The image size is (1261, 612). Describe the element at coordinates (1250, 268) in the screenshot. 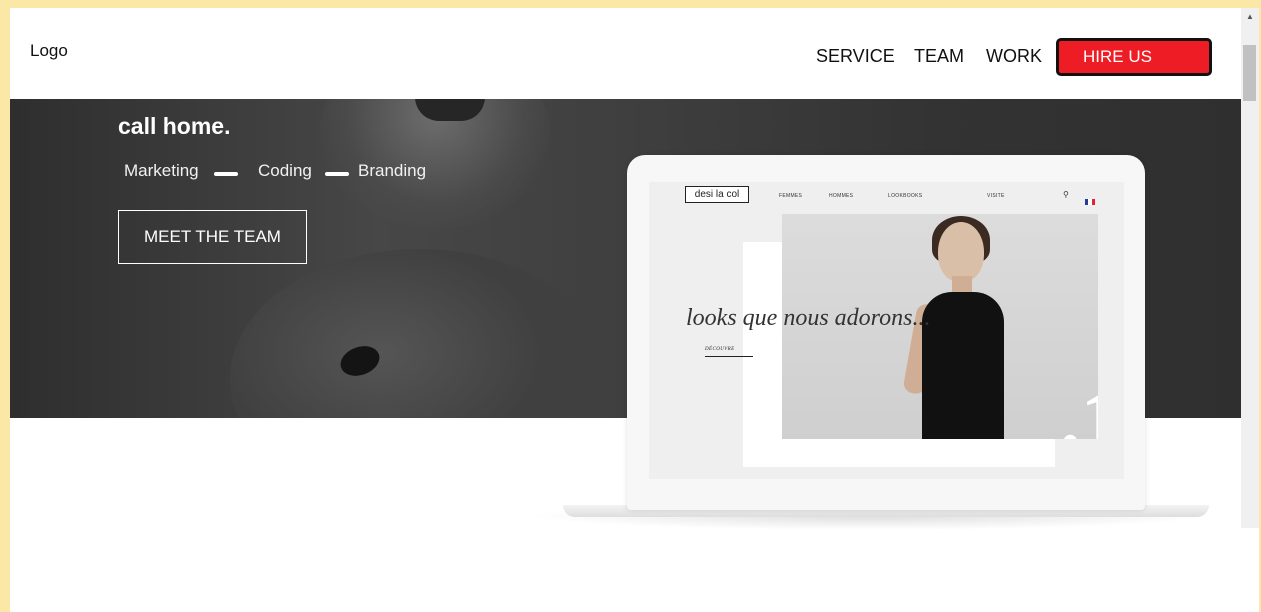

I see `vertical-scrollbar: ▲` at that location.